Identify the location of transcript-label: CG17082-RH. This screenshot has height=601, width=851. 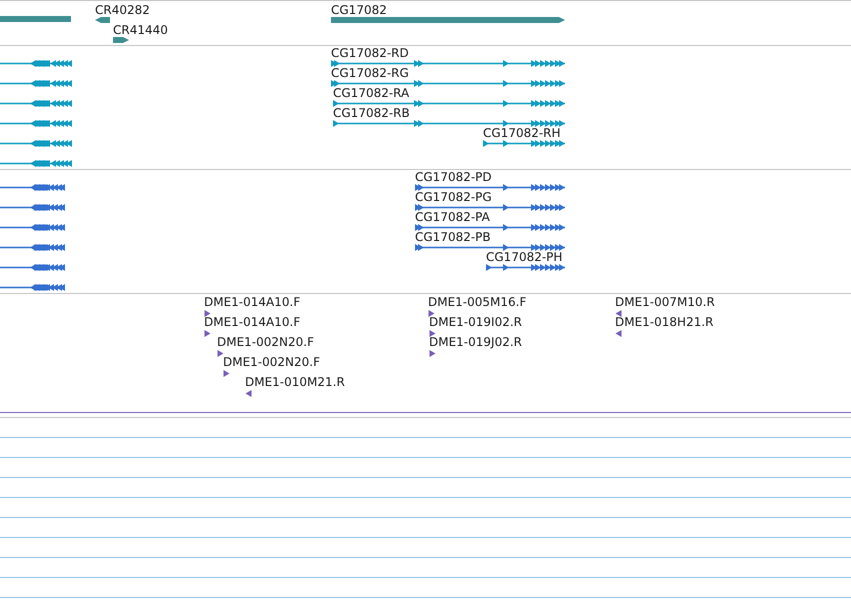
(522, 133).